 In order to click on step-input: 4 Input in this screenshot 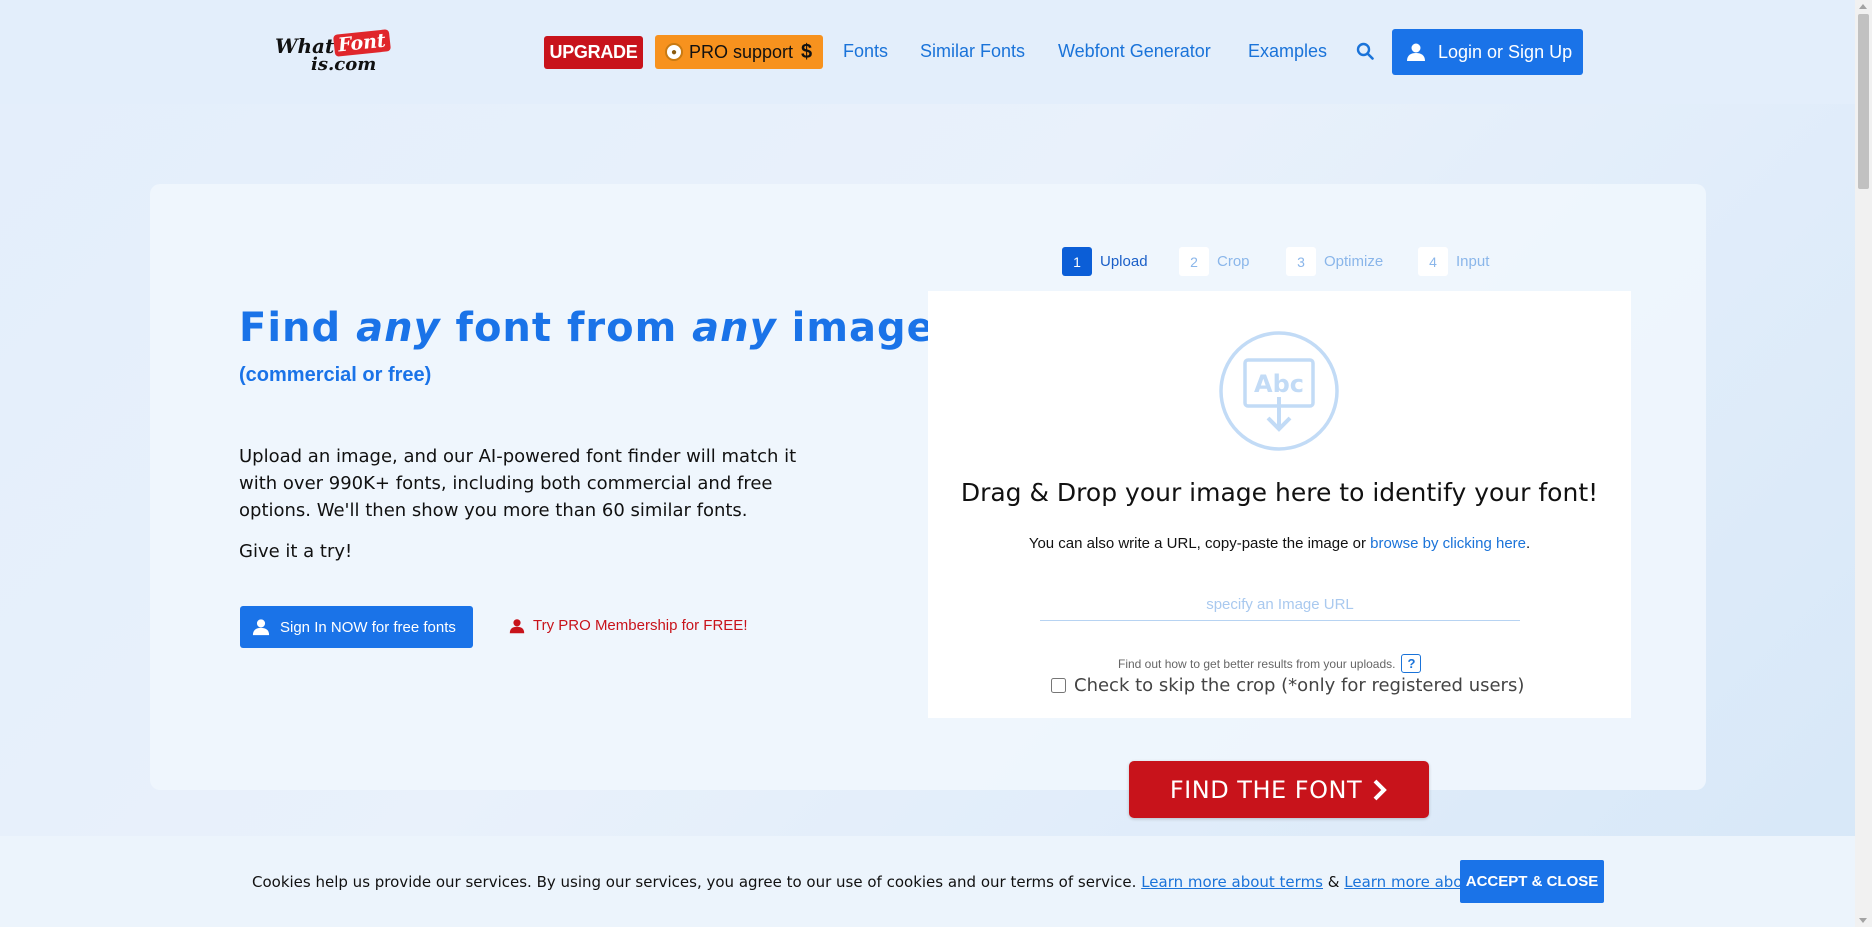, I will do `click(1453, 261)`.